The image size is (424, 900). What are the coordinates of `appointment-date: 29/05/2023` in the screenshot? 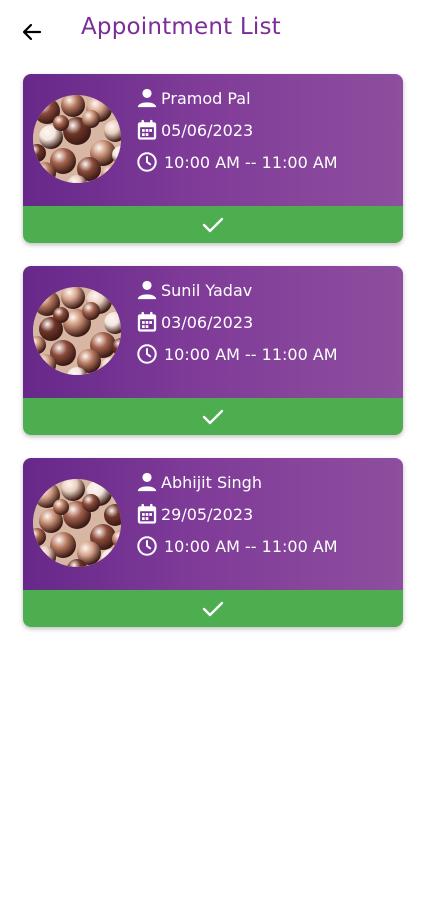 It's located at (207, 514).